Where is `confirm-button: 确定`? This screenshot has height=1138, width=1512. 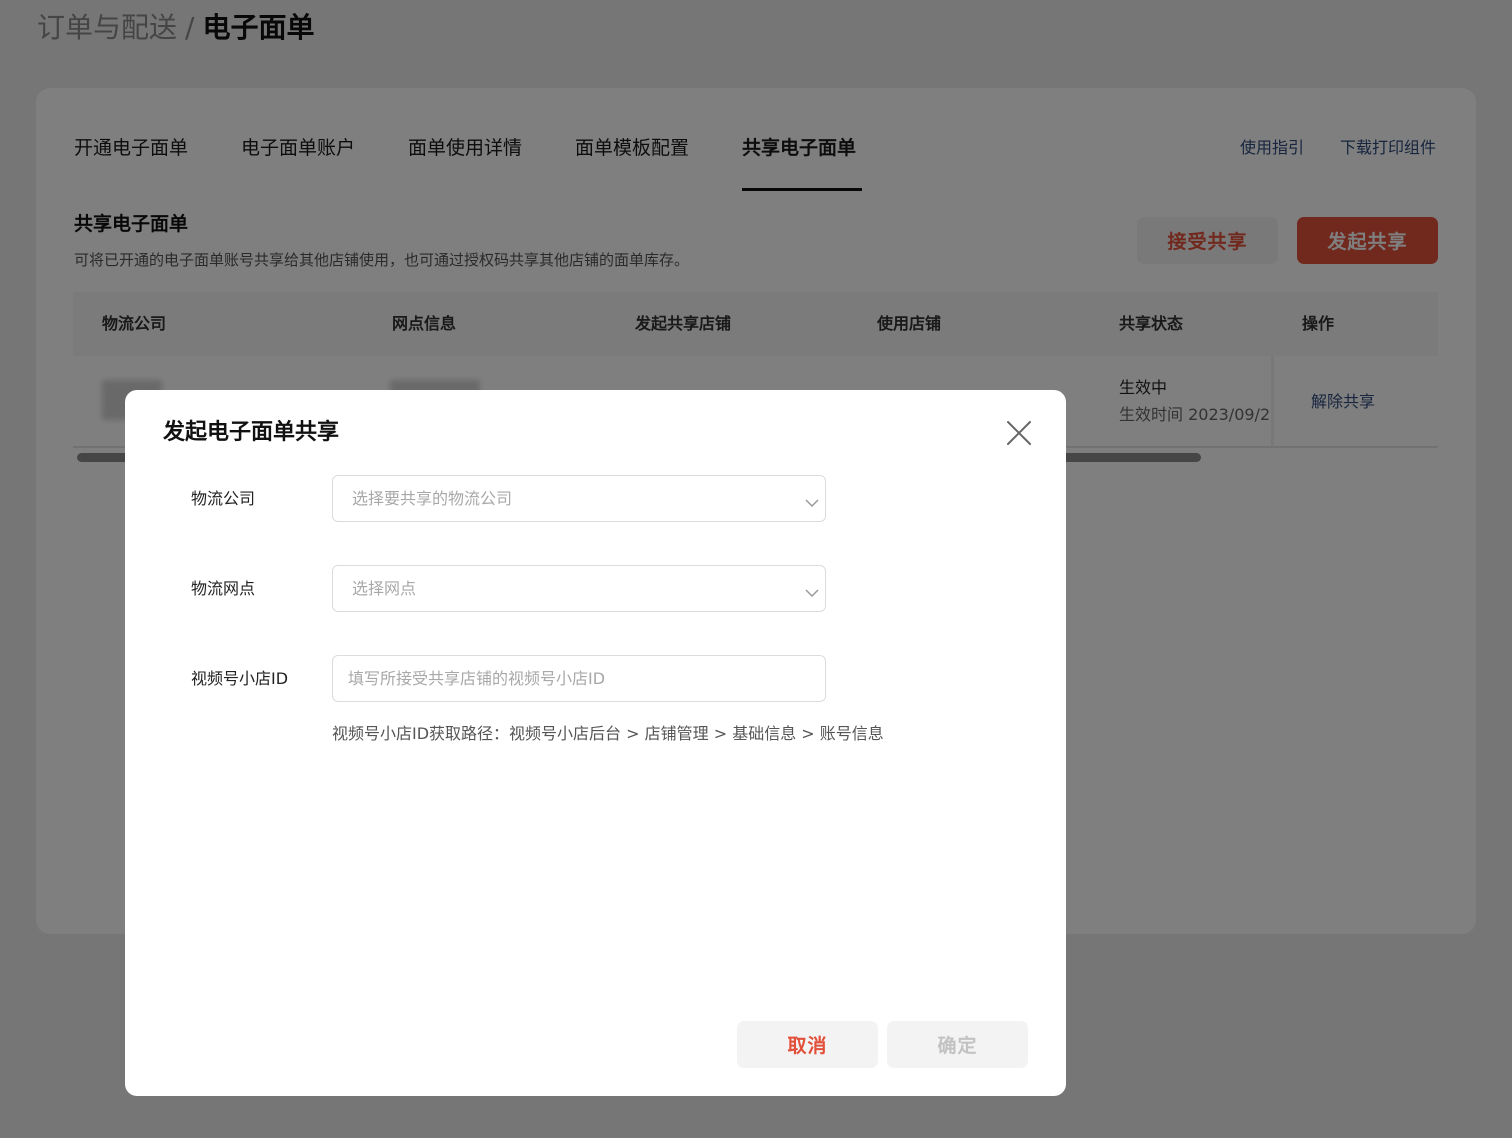
confirm-button: 确定 is located at coordinates (957, 1044).